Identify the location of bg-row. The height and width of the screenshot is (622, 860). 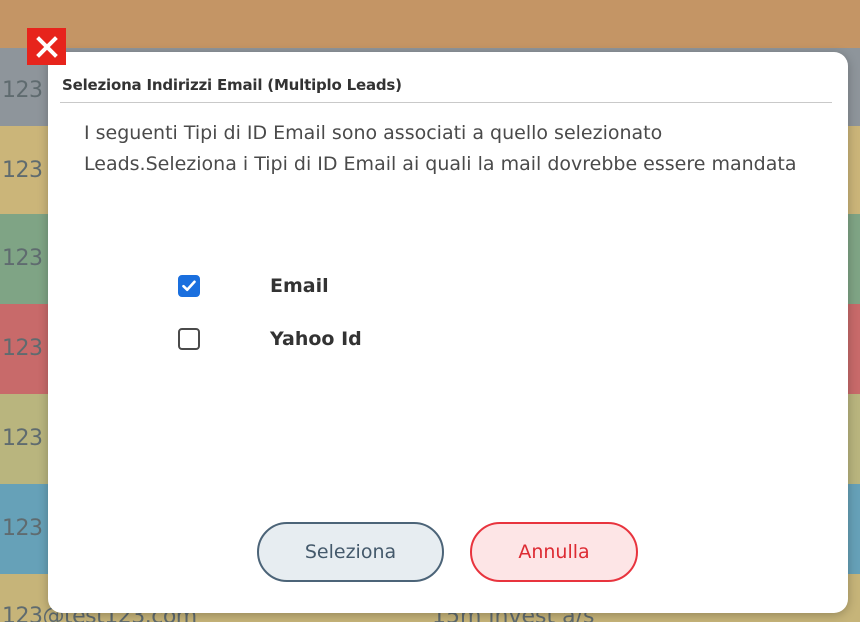
(430, 24).